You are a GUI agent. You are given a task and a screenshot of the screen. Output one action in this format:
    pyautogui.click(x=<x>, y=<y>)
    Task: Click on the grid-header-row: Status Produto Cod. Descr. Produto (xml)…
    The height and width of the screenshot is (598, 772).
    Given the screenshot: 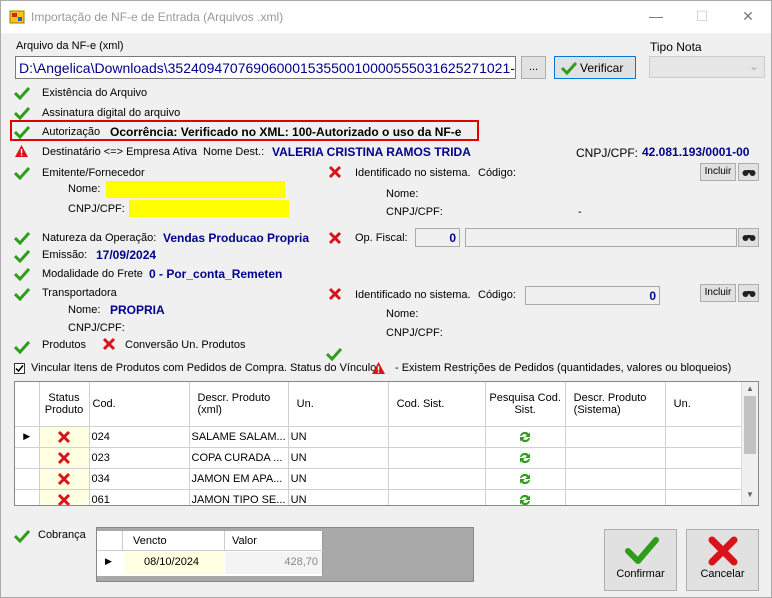 What is the action you would take?
    pyautogui.click(x=380, y=404)
    